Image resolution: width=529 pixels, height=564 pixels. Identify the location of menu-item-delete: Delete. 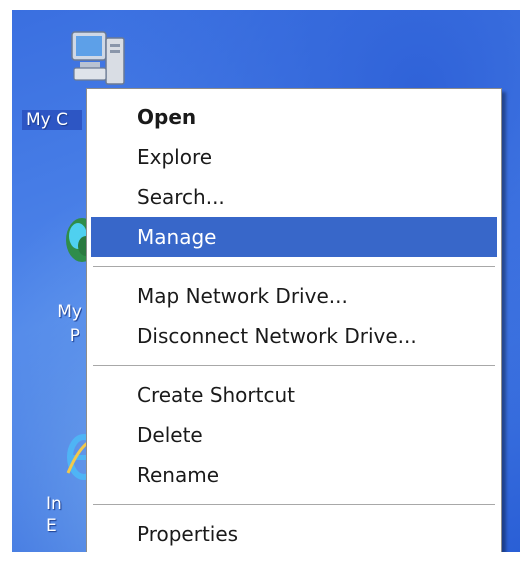
(294, 435).